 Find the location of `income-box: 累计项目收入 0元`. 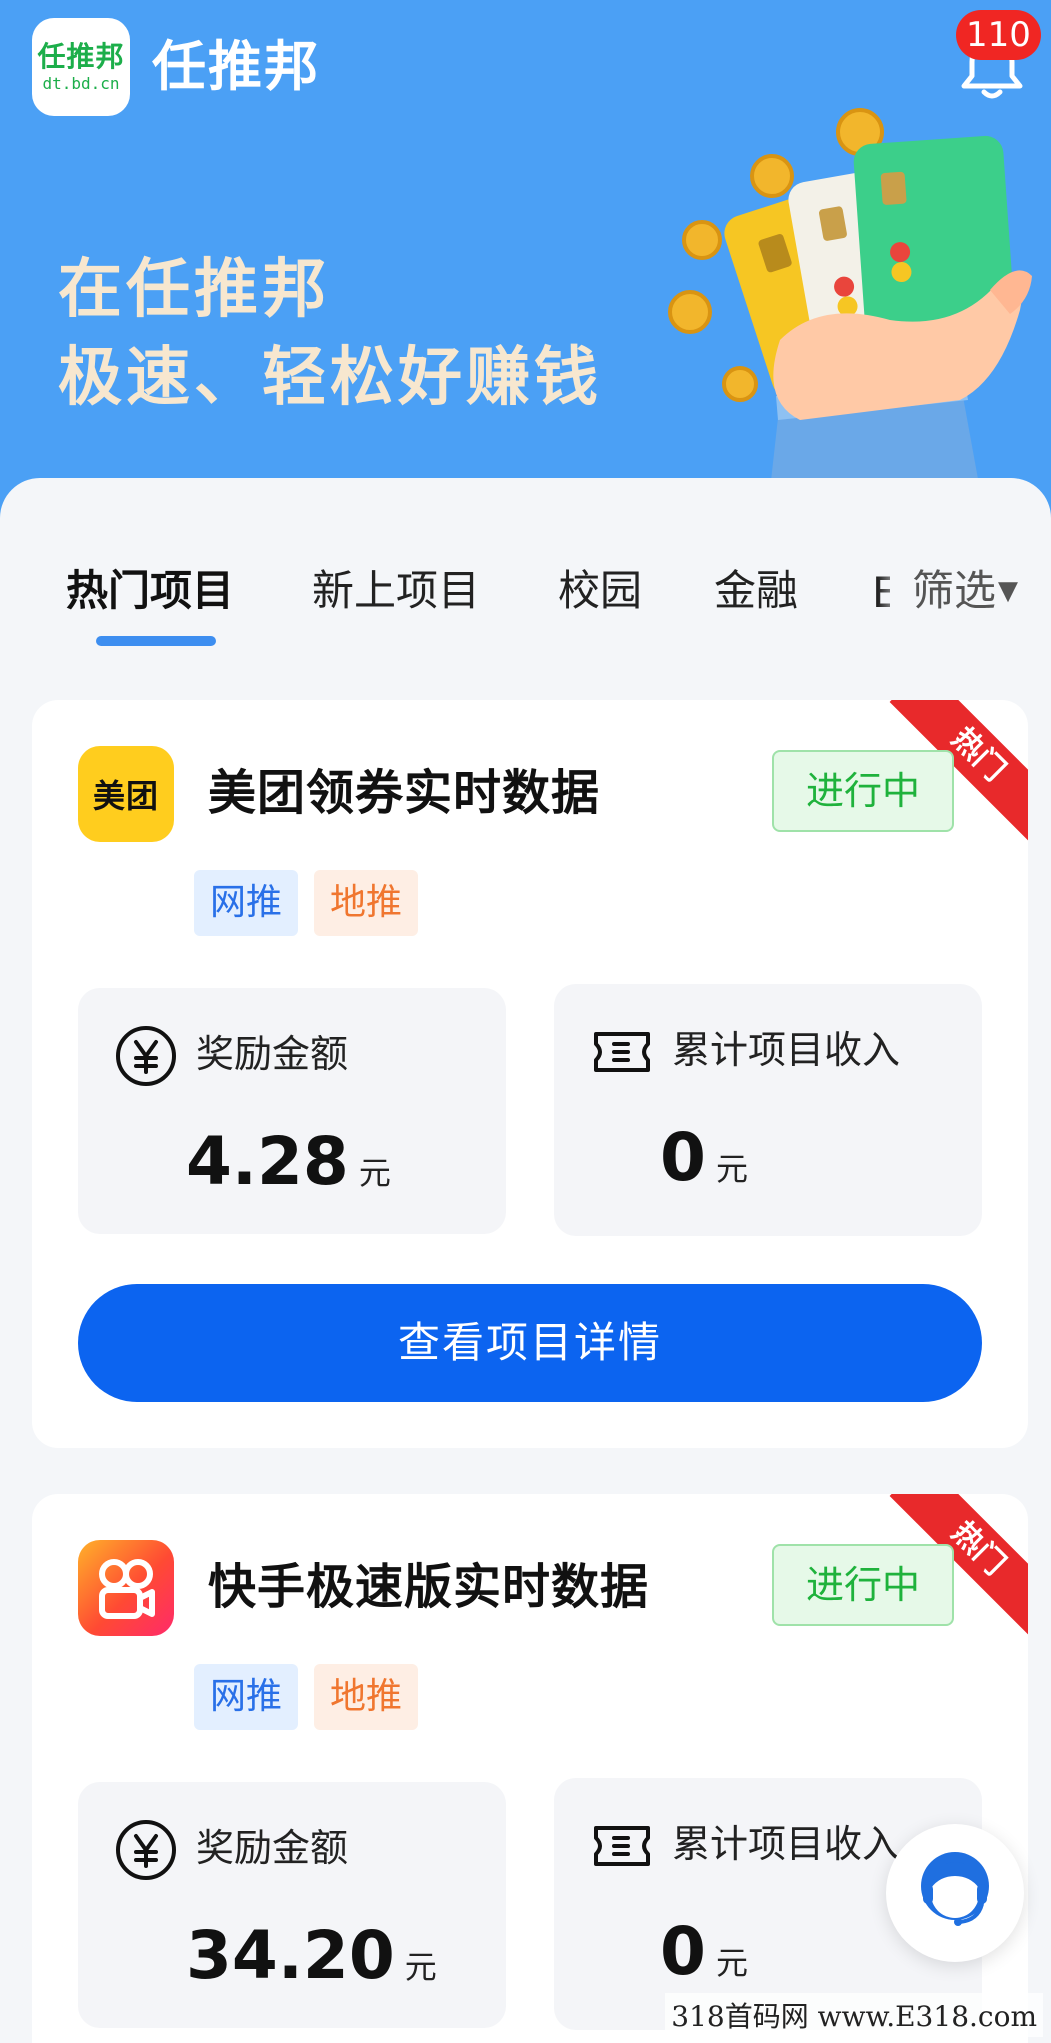

income-box: 累计项目收入 0元 is located at coordinates (768, 1110).